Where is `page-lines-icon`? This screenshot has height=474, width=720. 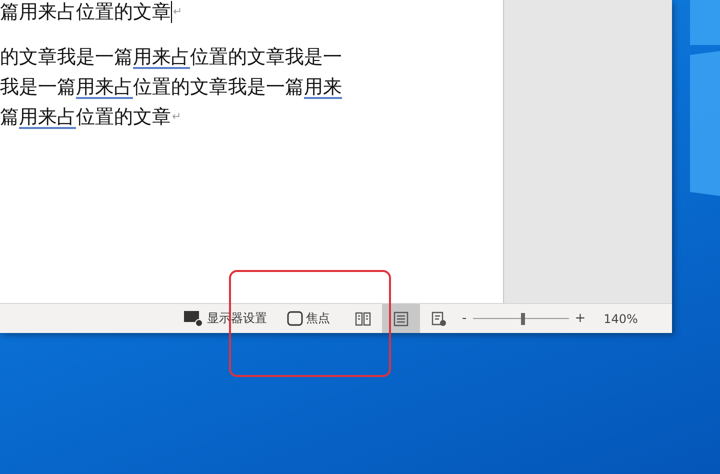
page-lines-icon is located at coordinates (401, 318).